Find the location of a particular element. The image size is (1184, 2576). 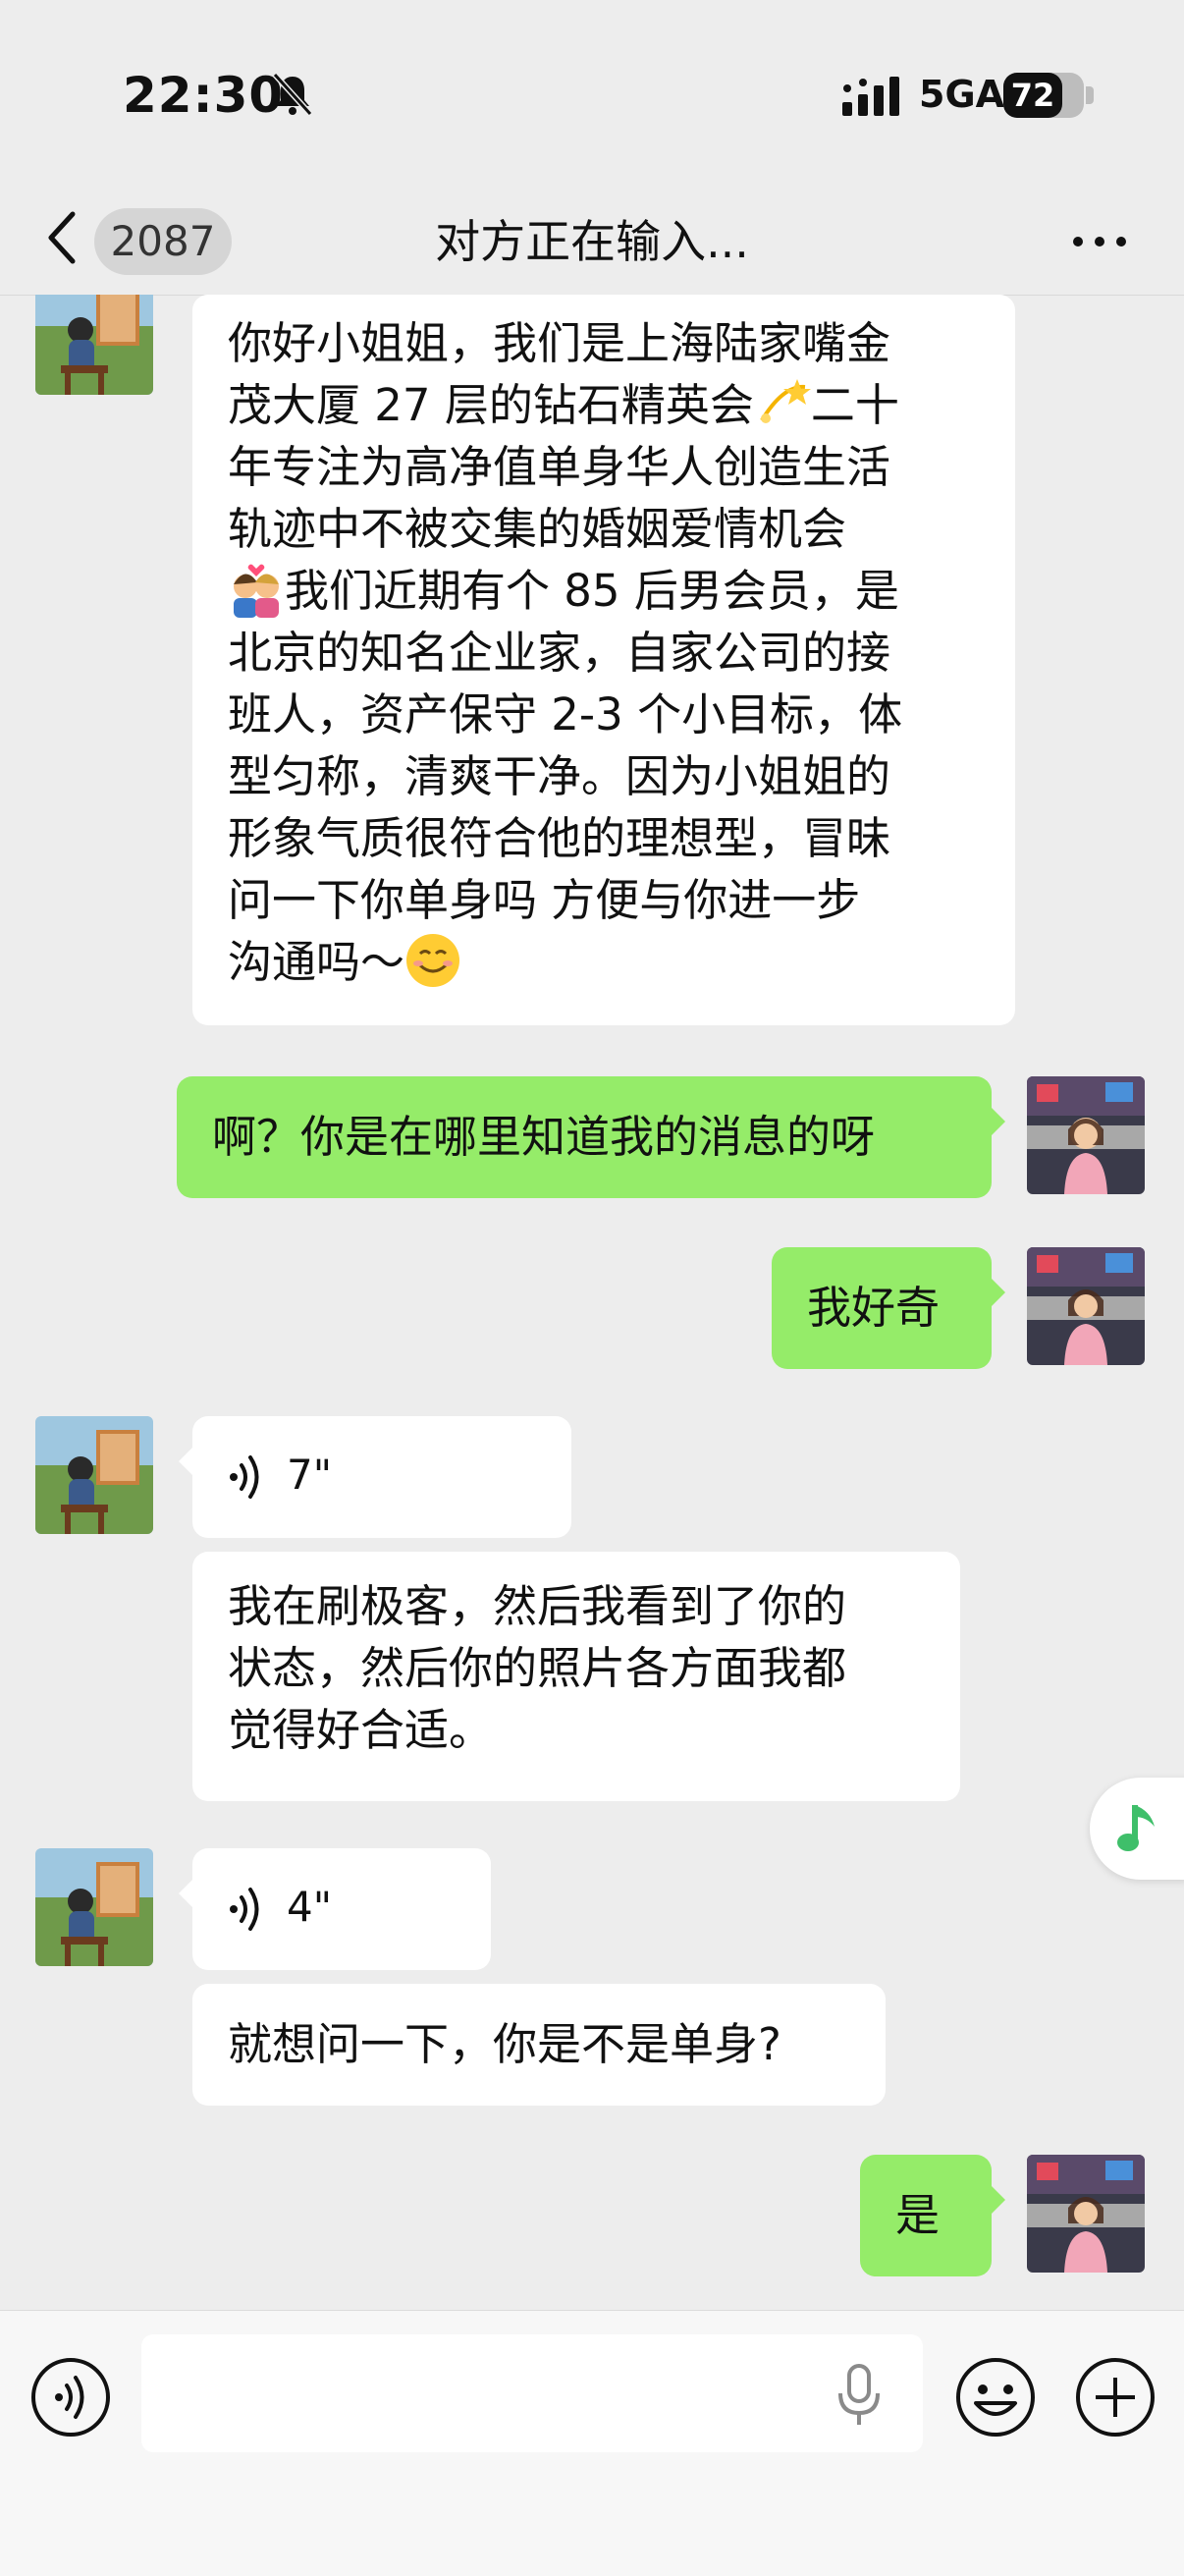

status-time: 22:30 is located at coordinates (204, 95).